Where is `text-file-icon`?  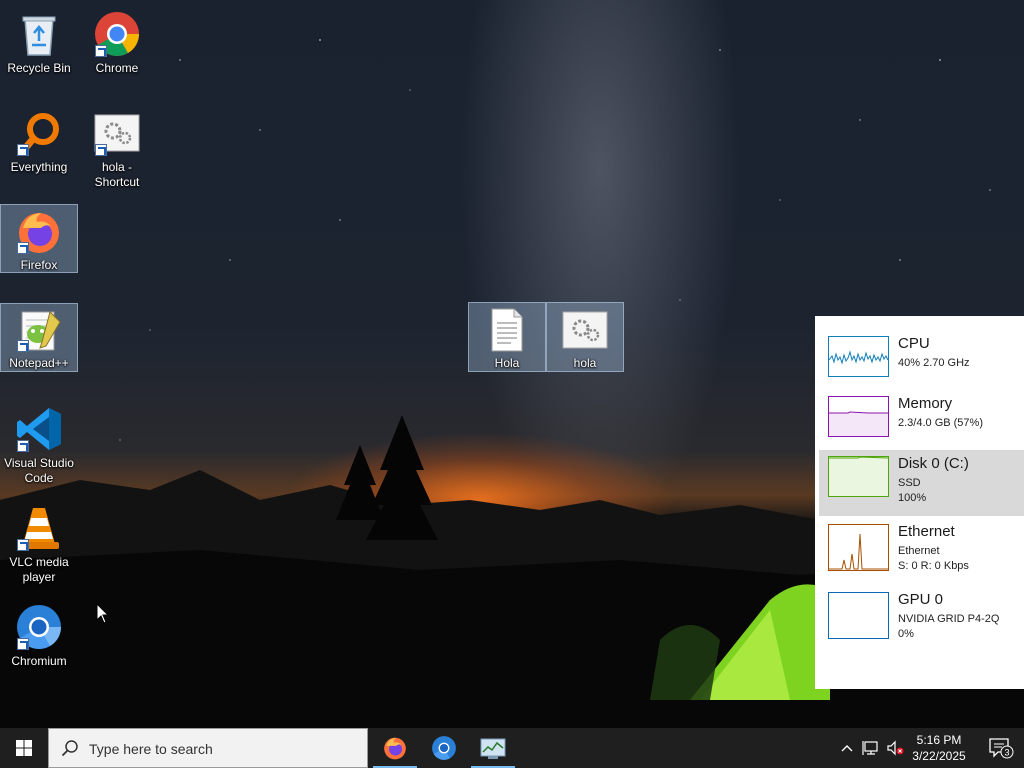 text-file-icon is located at coordinates (507, 330).